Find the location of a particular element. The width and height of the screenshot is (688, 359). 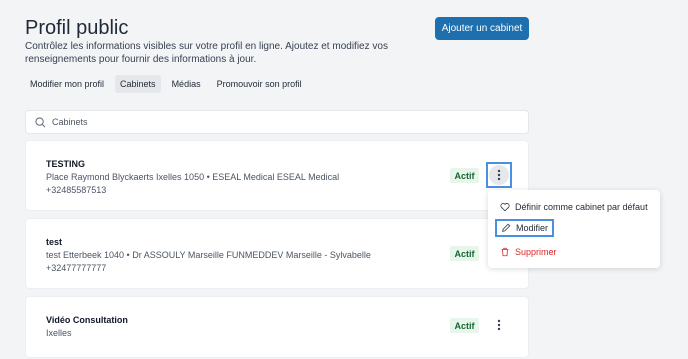

menu-item-supprimer: Supprimer is located at coordinates (528, 252).